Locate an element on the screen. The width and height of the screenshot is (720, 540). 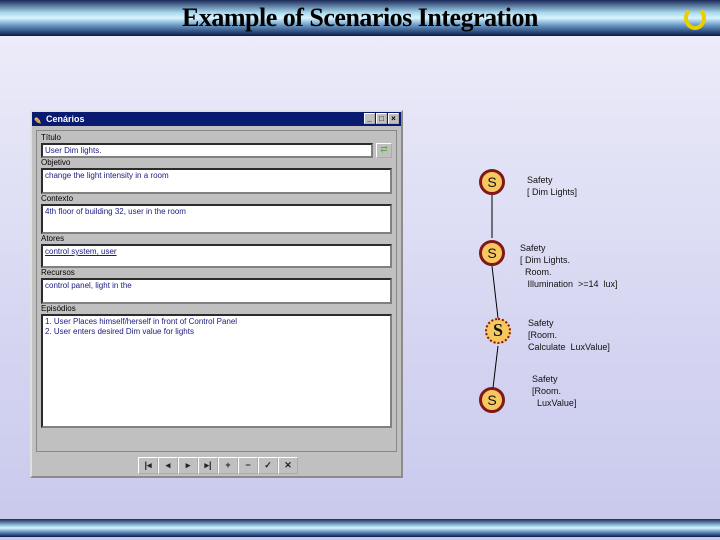
node-label: Safety [Room. LuxValue] is located at coordinates (554, 391).